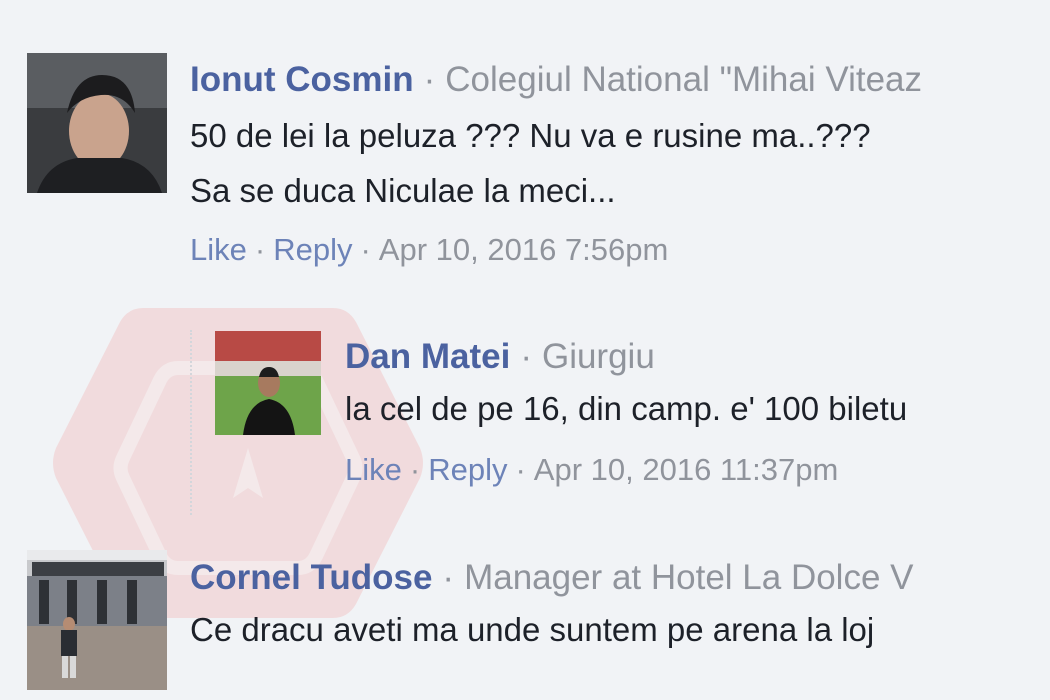  I want to click on comment-timestamp: Apr 10, 2016 11:37pm, so click(686, 469).